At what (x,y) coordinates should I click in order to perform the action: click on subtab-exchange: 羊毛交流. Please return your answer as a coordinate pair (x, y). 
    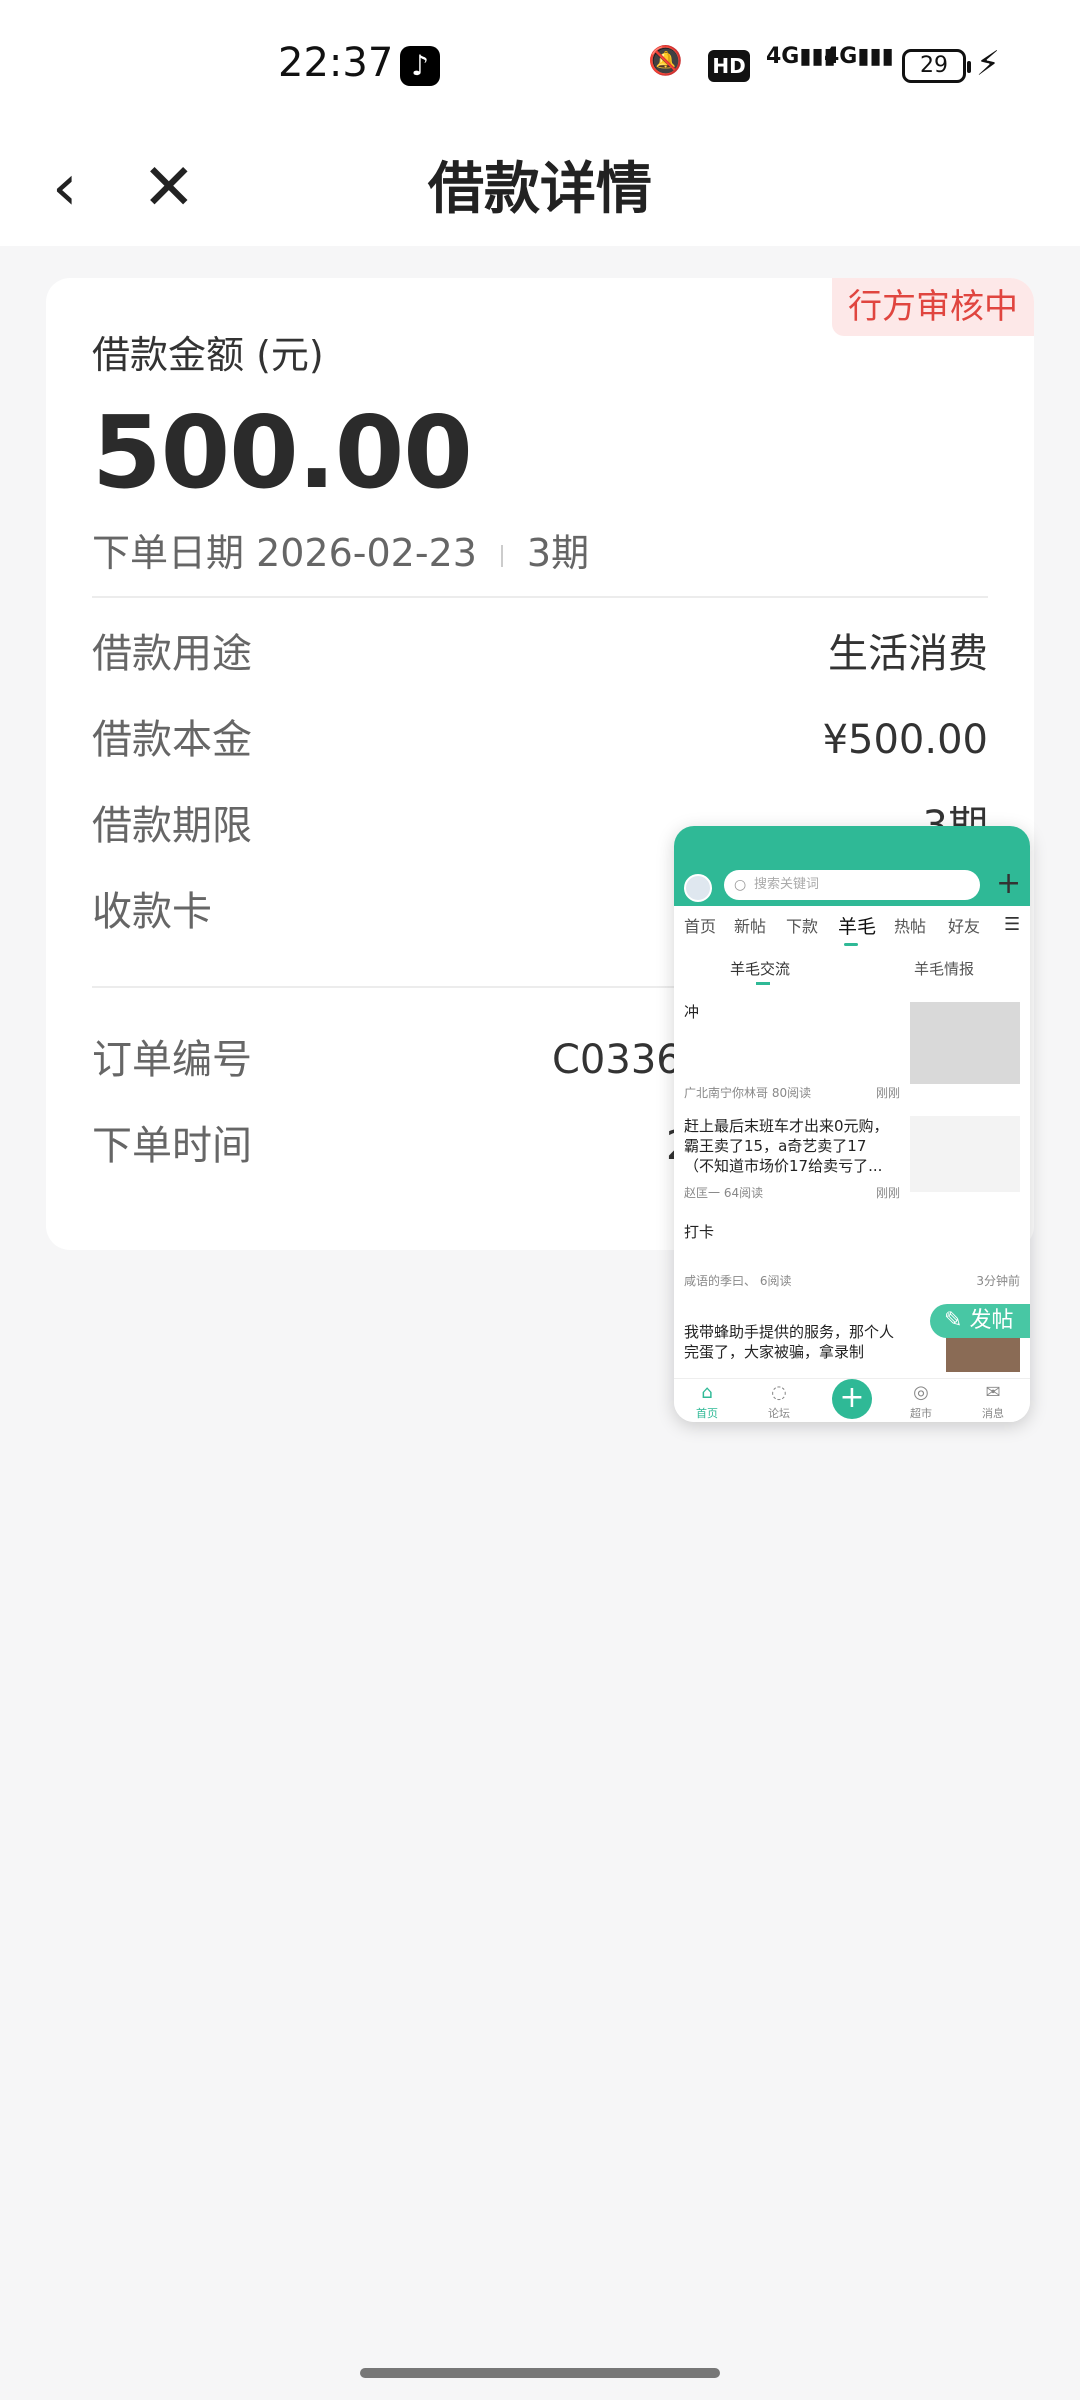
    Looking at the image, I should click on (760, 971).